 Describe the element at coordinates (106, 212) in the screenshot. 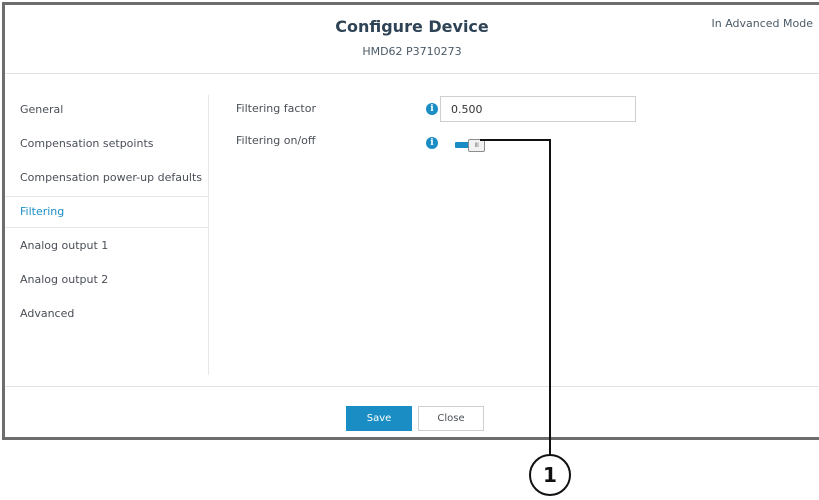

I see `sidebar-item-filtering: Filtering` at that location.